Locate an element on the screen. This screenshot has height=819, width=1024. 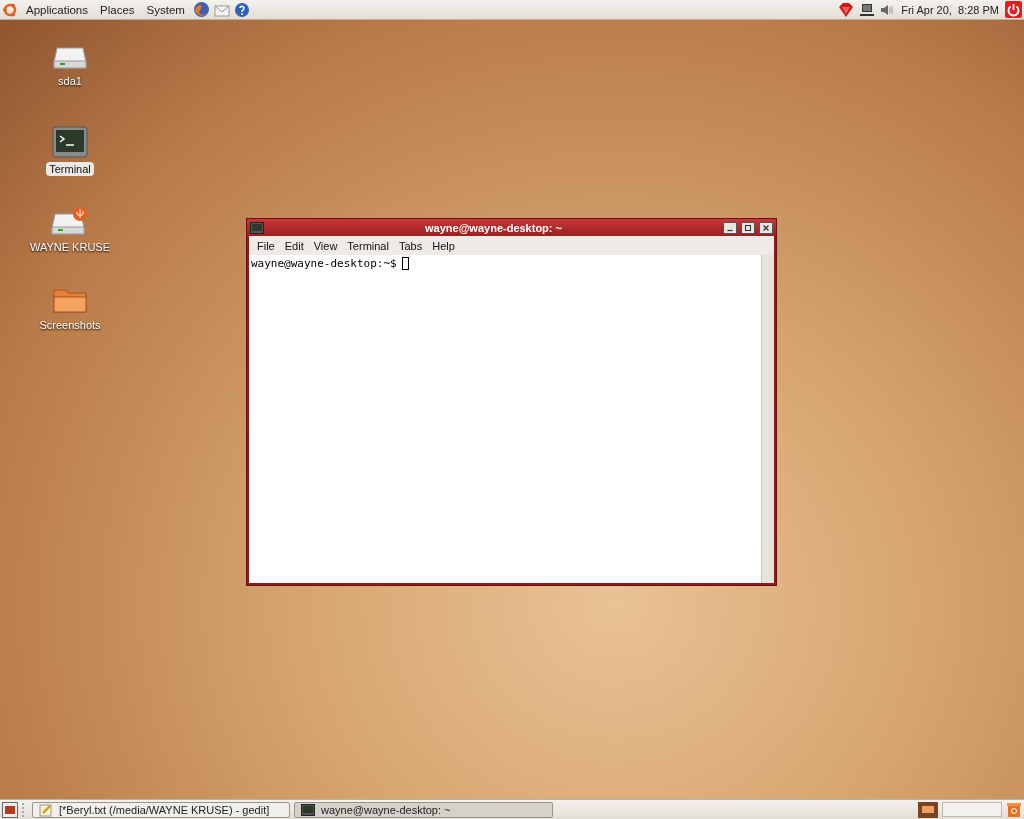
desktop-icon-label: Terminal is located at coordinates (70, 169).